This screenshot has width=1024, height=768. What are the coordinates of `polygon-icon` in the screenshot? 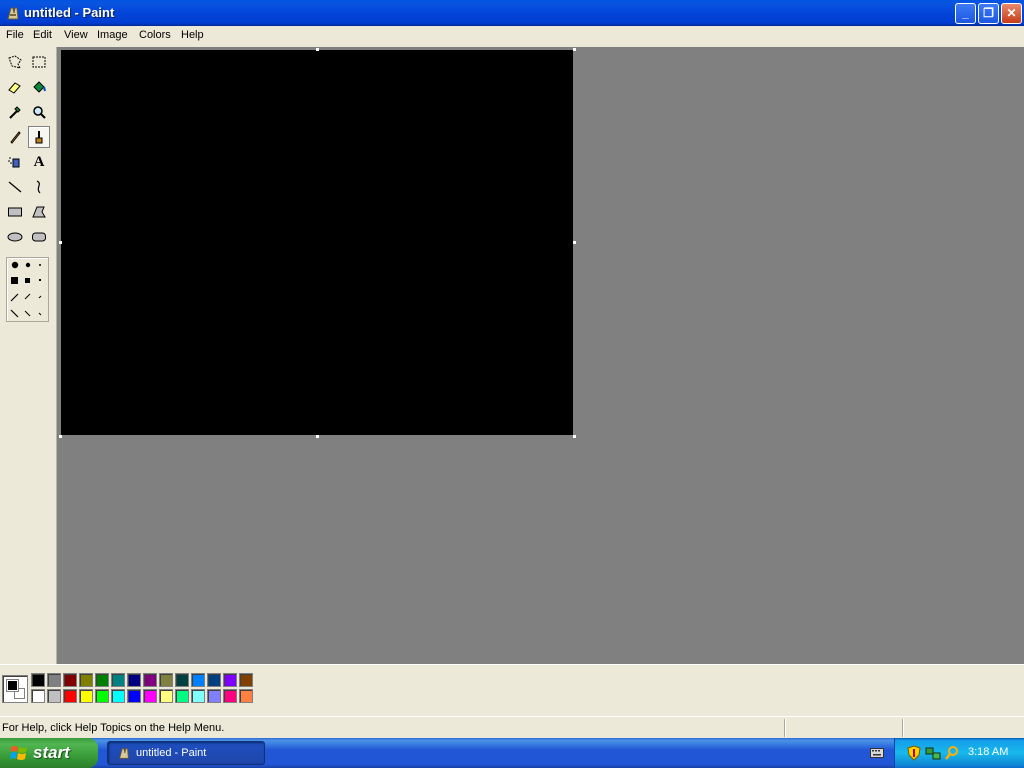 It's located at (39, 212).